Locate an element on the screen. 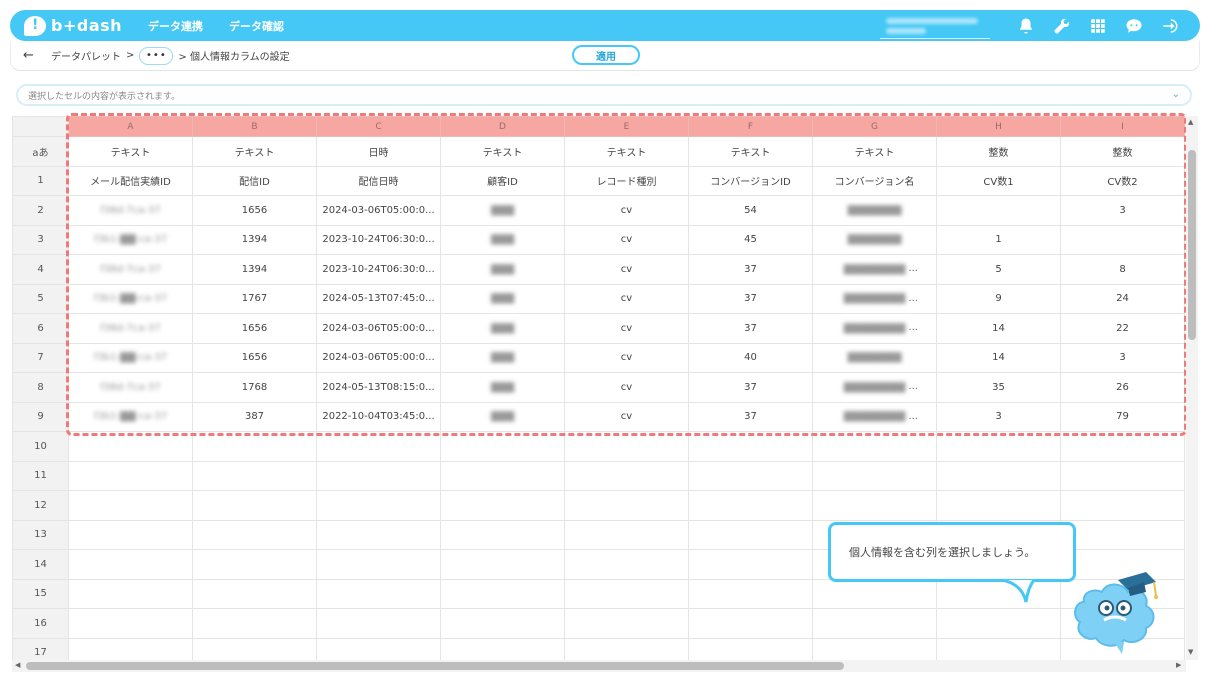 The width and height of the screenshot is (1210, 680). row-number: 14 is located at coordinates (40, 564).